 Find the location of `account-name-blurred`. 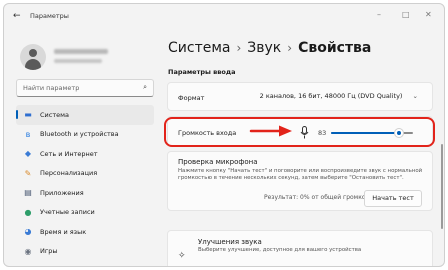

account-name-blurred is located at coordinates (81, 51).